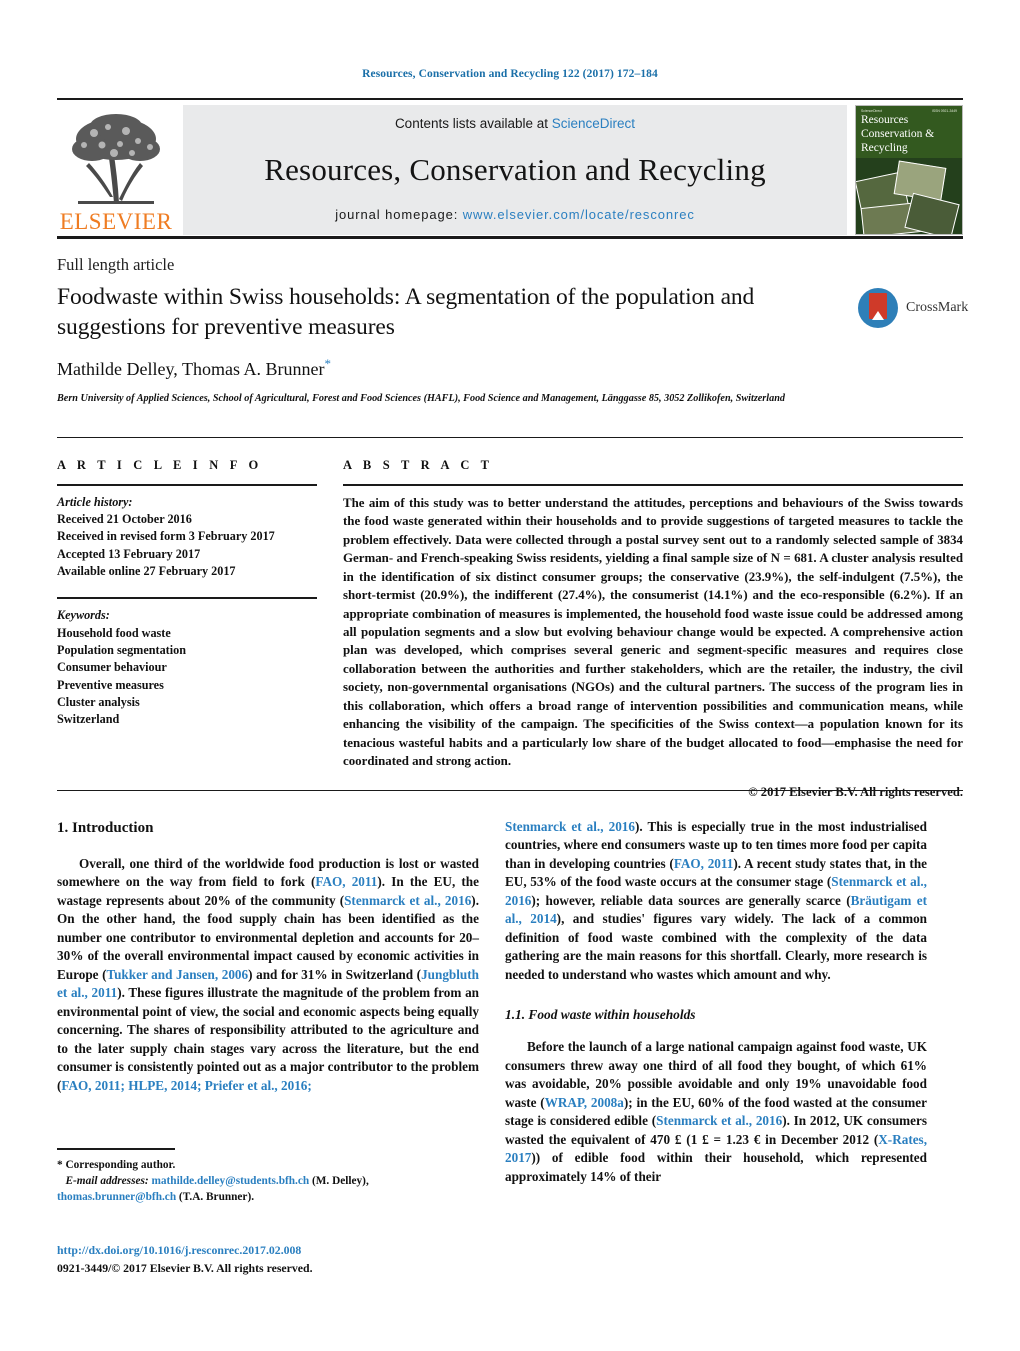 The height and width of the screenshot is (1351, 1020). I want to click on citation-link: Tukker and Jansen, 2006, so click(178, 974).